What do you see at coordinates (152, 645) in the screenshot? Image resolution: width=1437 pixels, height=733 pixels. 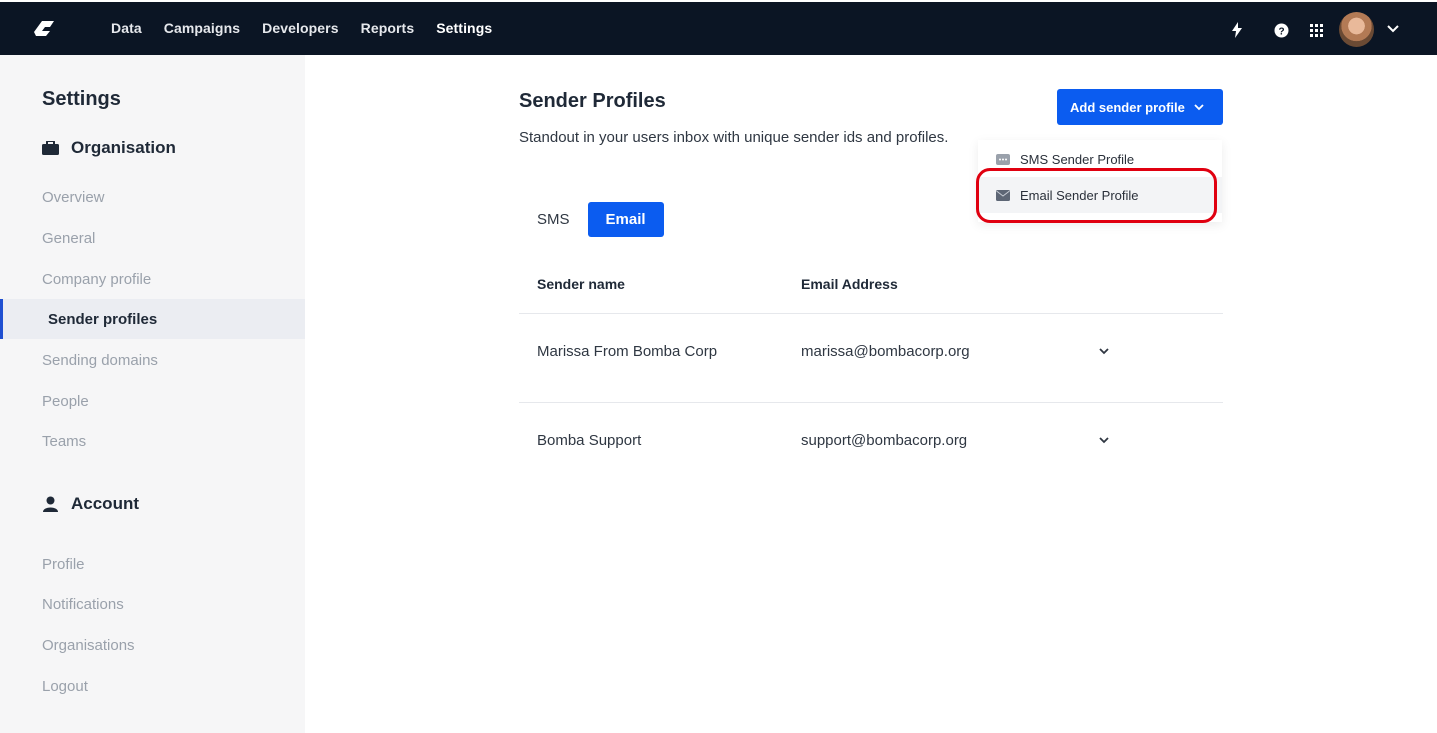 I see `sidebar-item-organisations: Organisations` at bounding box center [152, 645].